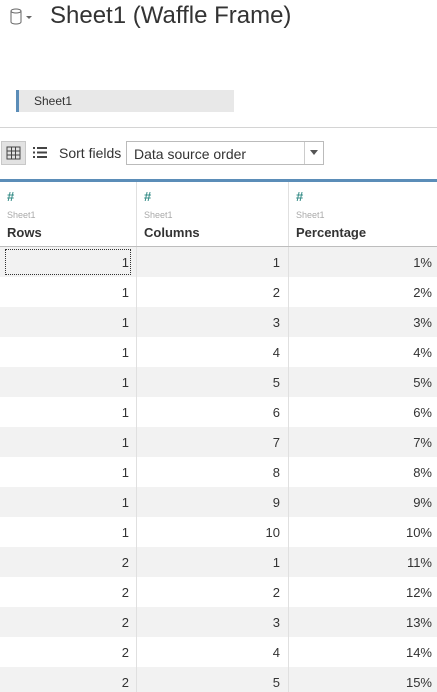 The image size is (437, 692). I want to click on table-row: 1 4 4%, so click(218, 352).